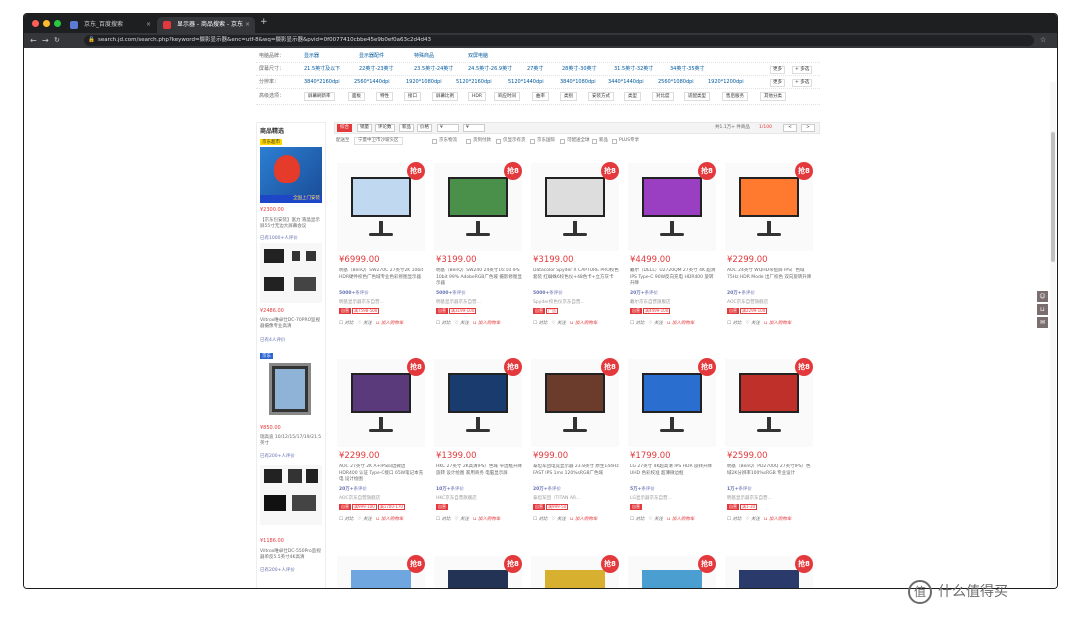  Describe the element at coordinates (663, 96) in the screenshot. I see `dropdown-contrast: 对比度` at that location.